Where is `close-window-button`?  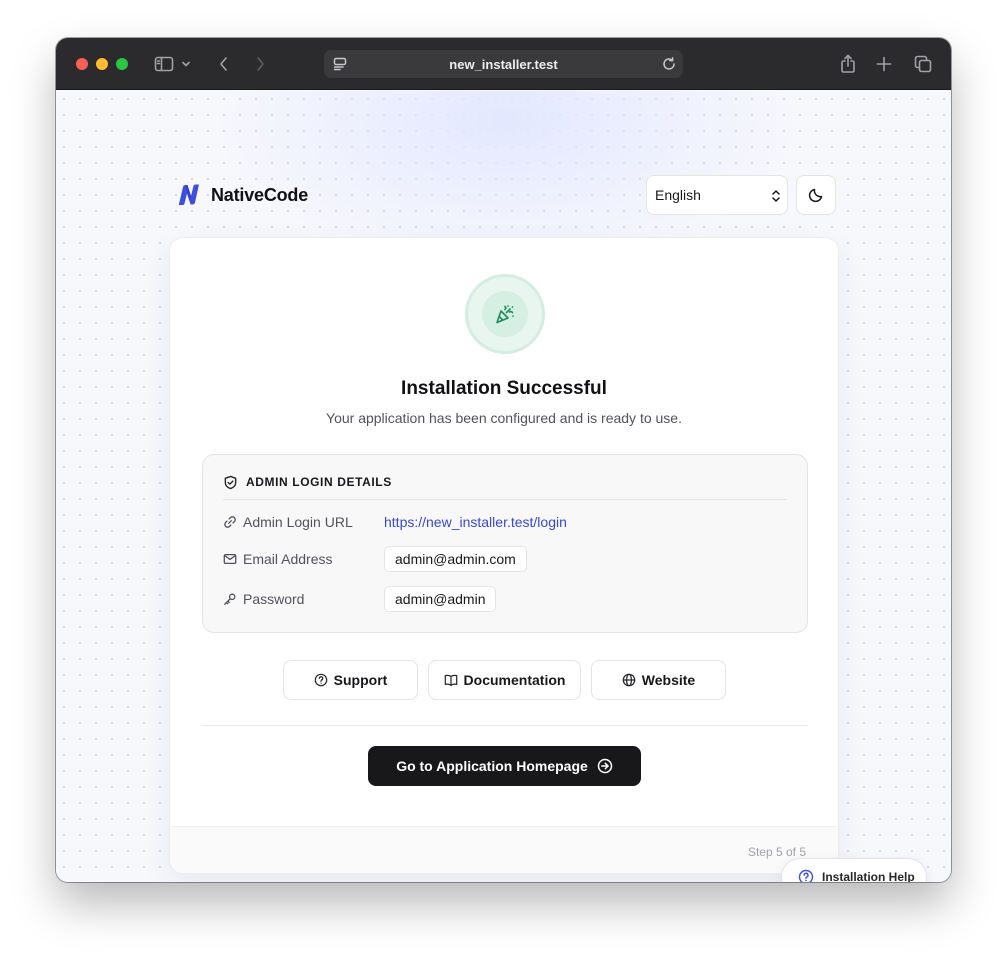
close-window-button is located at coordinates (82, 64).